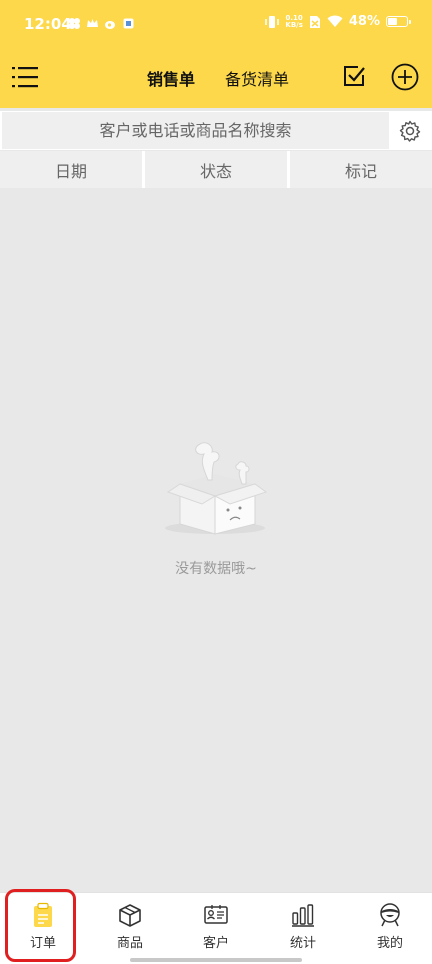 This screenshot has width=432, height=964. What do you see at coordinates (398, 21) in the screenshot?
I see `battery-icon` at bounding box center [398, 21].